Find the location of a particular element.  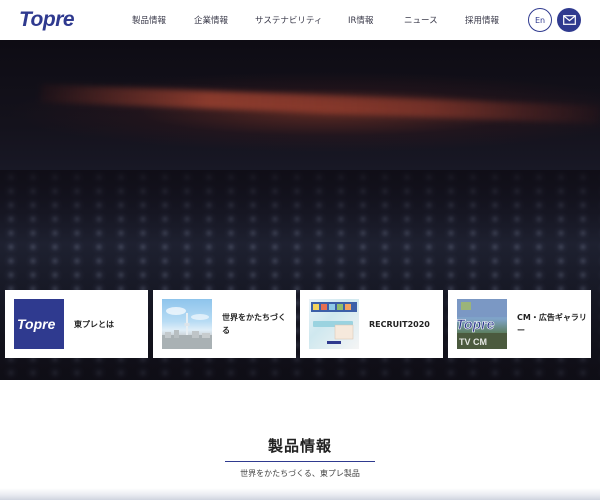

recruit-brochure-image is located at coordinates (334, 324).